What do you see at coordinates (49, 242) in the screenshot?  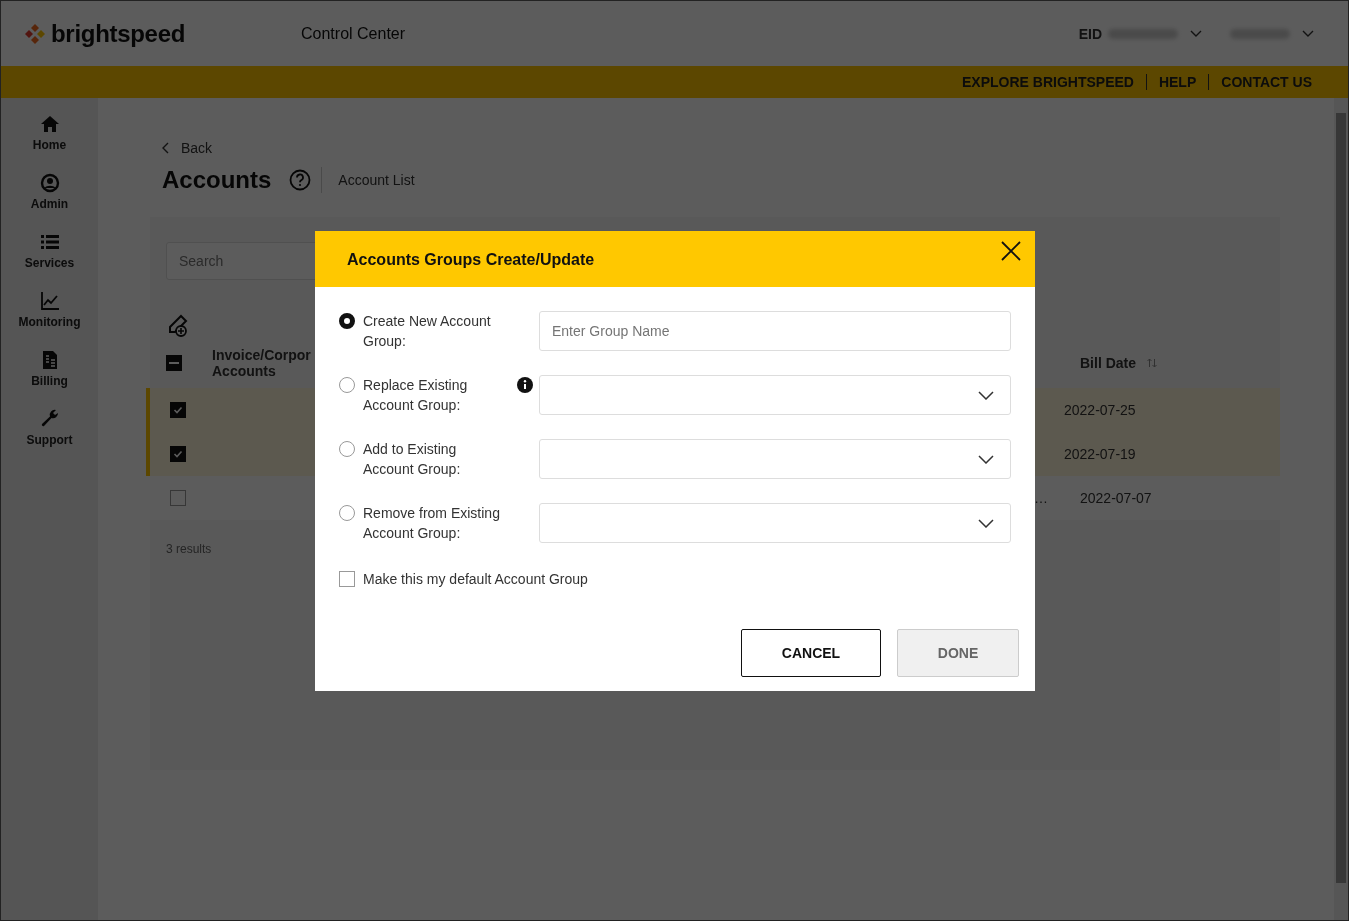 I see `list-icon` at bounding box center [49, 242].